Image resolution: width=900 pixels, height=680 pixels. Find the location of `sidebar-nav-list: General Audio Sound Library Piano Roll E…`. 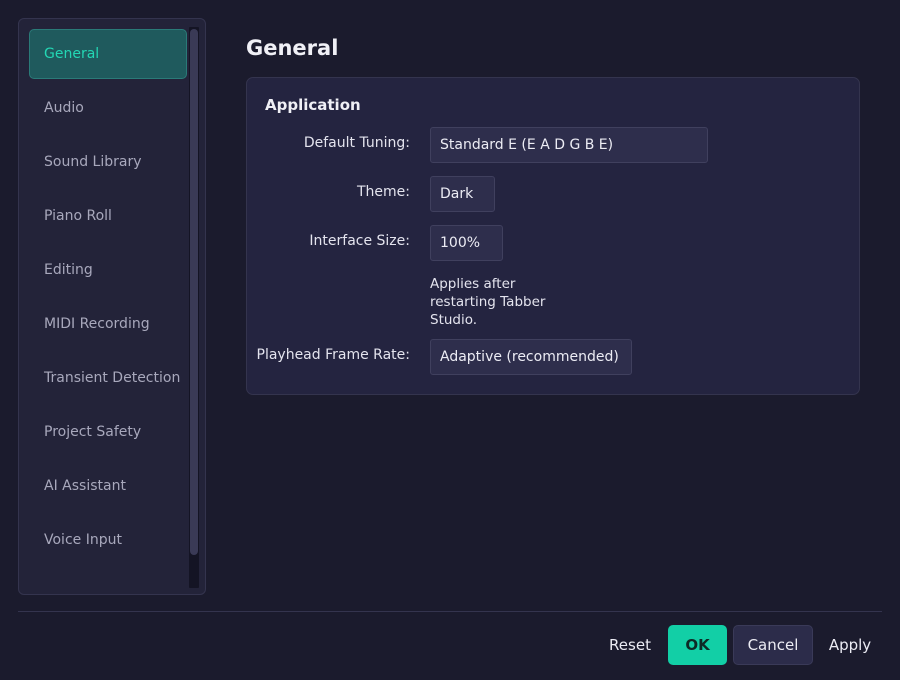

sidebar-nav-list: General Audio Sound Library Piano Roll E… is located at coordinates (108, 299).